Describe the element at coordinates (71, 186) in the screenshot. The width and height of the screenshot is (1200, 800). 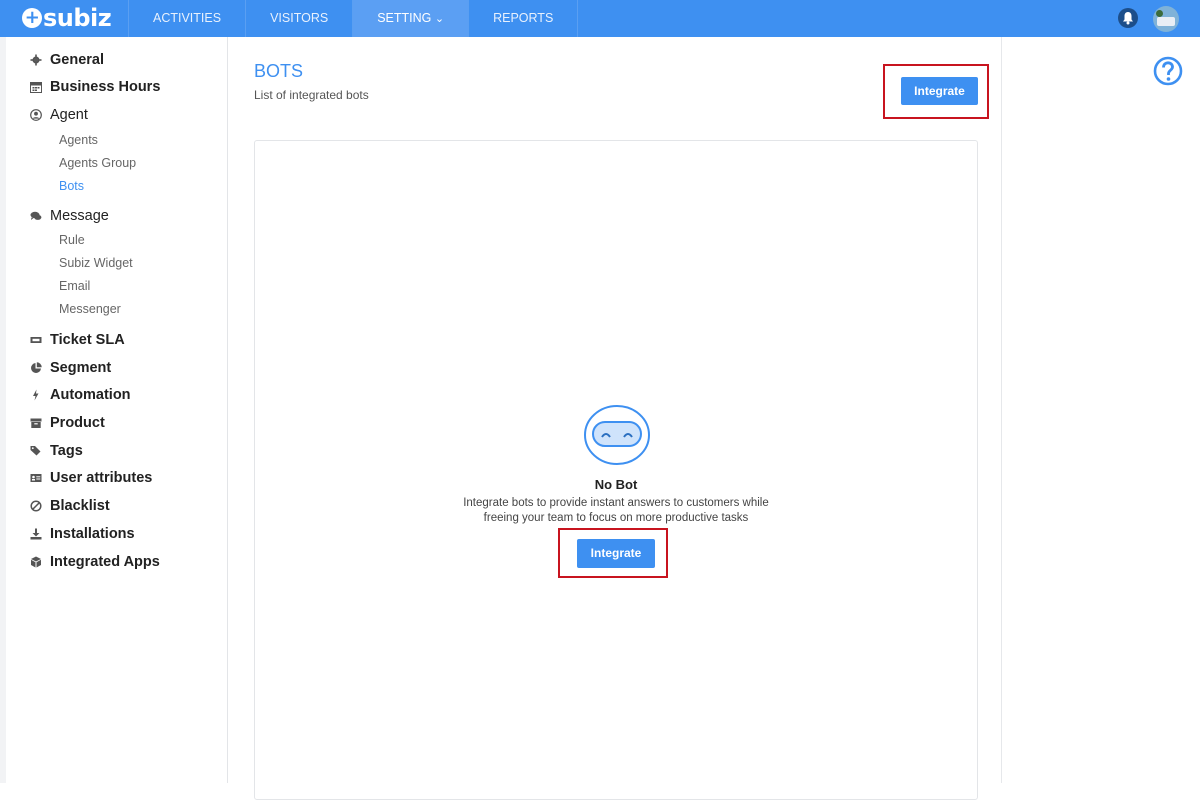
I see `sidebar-subitem-bots: Bots` at that location.